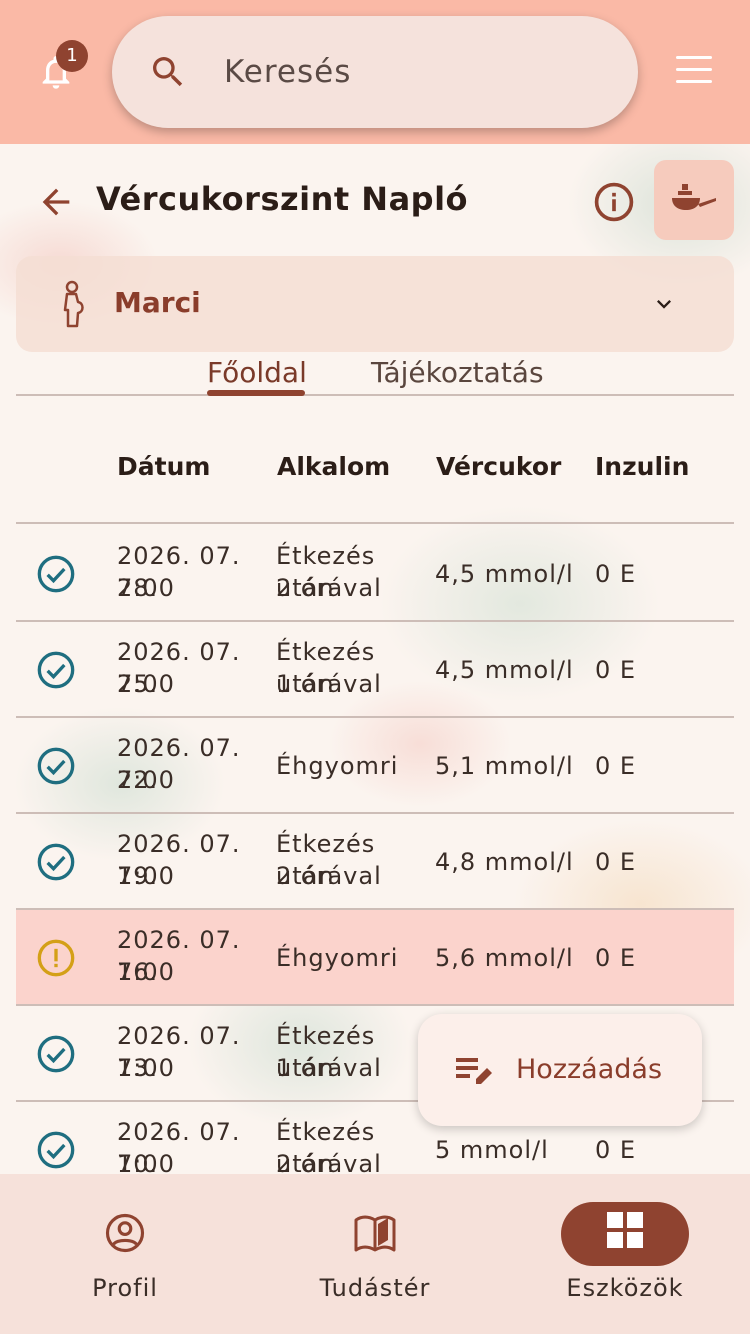  Describe the element at coordinates (614, 202) in the screenshot. I see `info-icon` at that location.